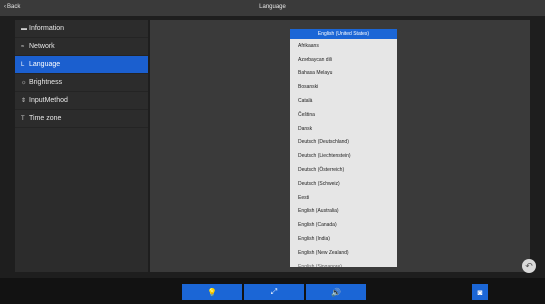  Describe the element at coordinates (81, 119) in the screenshot. I see `sidebar-item-timezone: T Time zone` at that location.